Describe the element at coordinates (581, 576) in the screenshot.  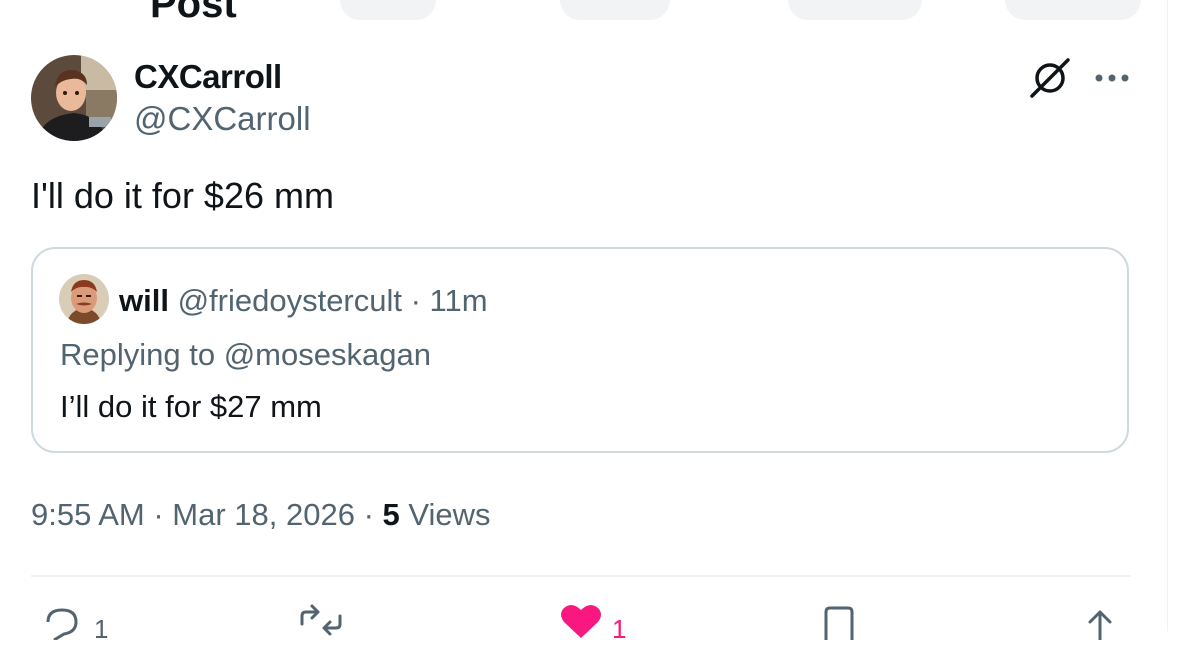
I see `divider` at that location.